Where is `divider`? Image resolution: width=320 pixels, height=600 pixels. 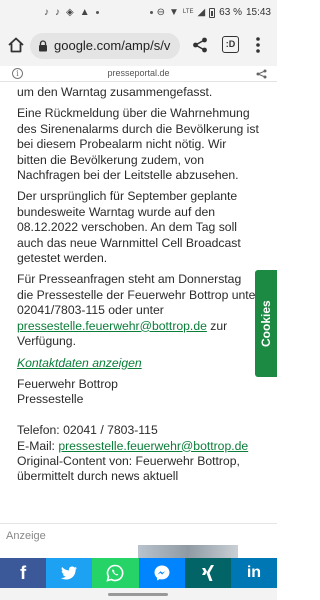
divider is located at coordinates (138, 523).